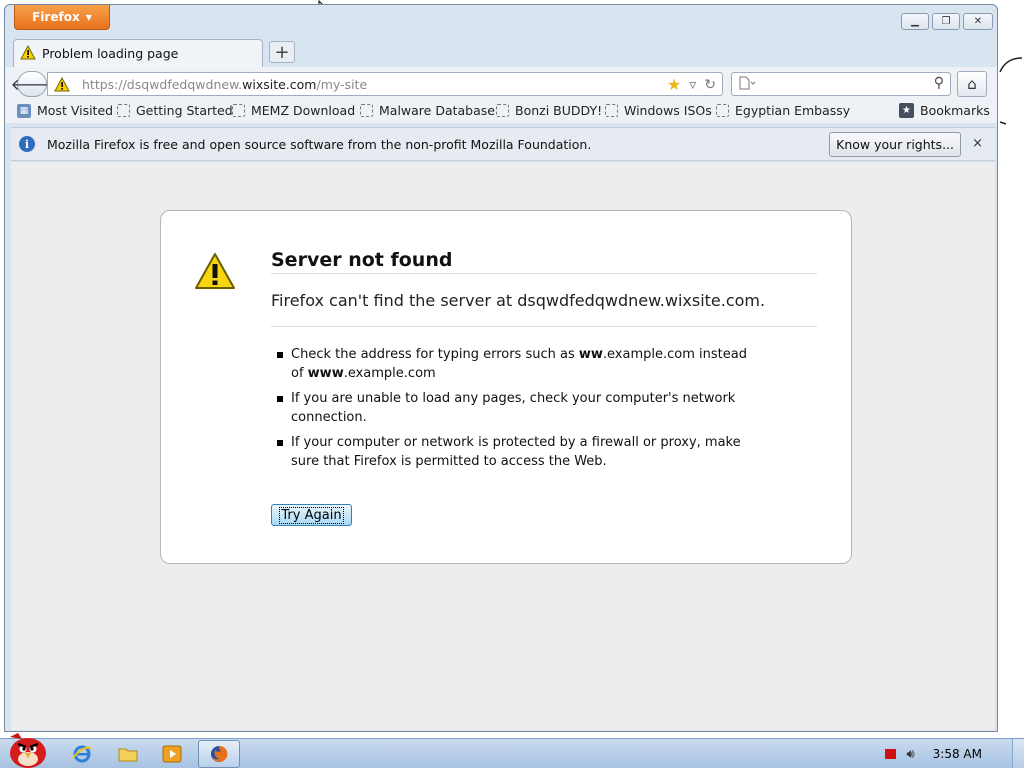 This screenshot has height=768, width=1024. Describe the element at coordinates (27, 749) in the screenshot. I see `start-button` at that location.